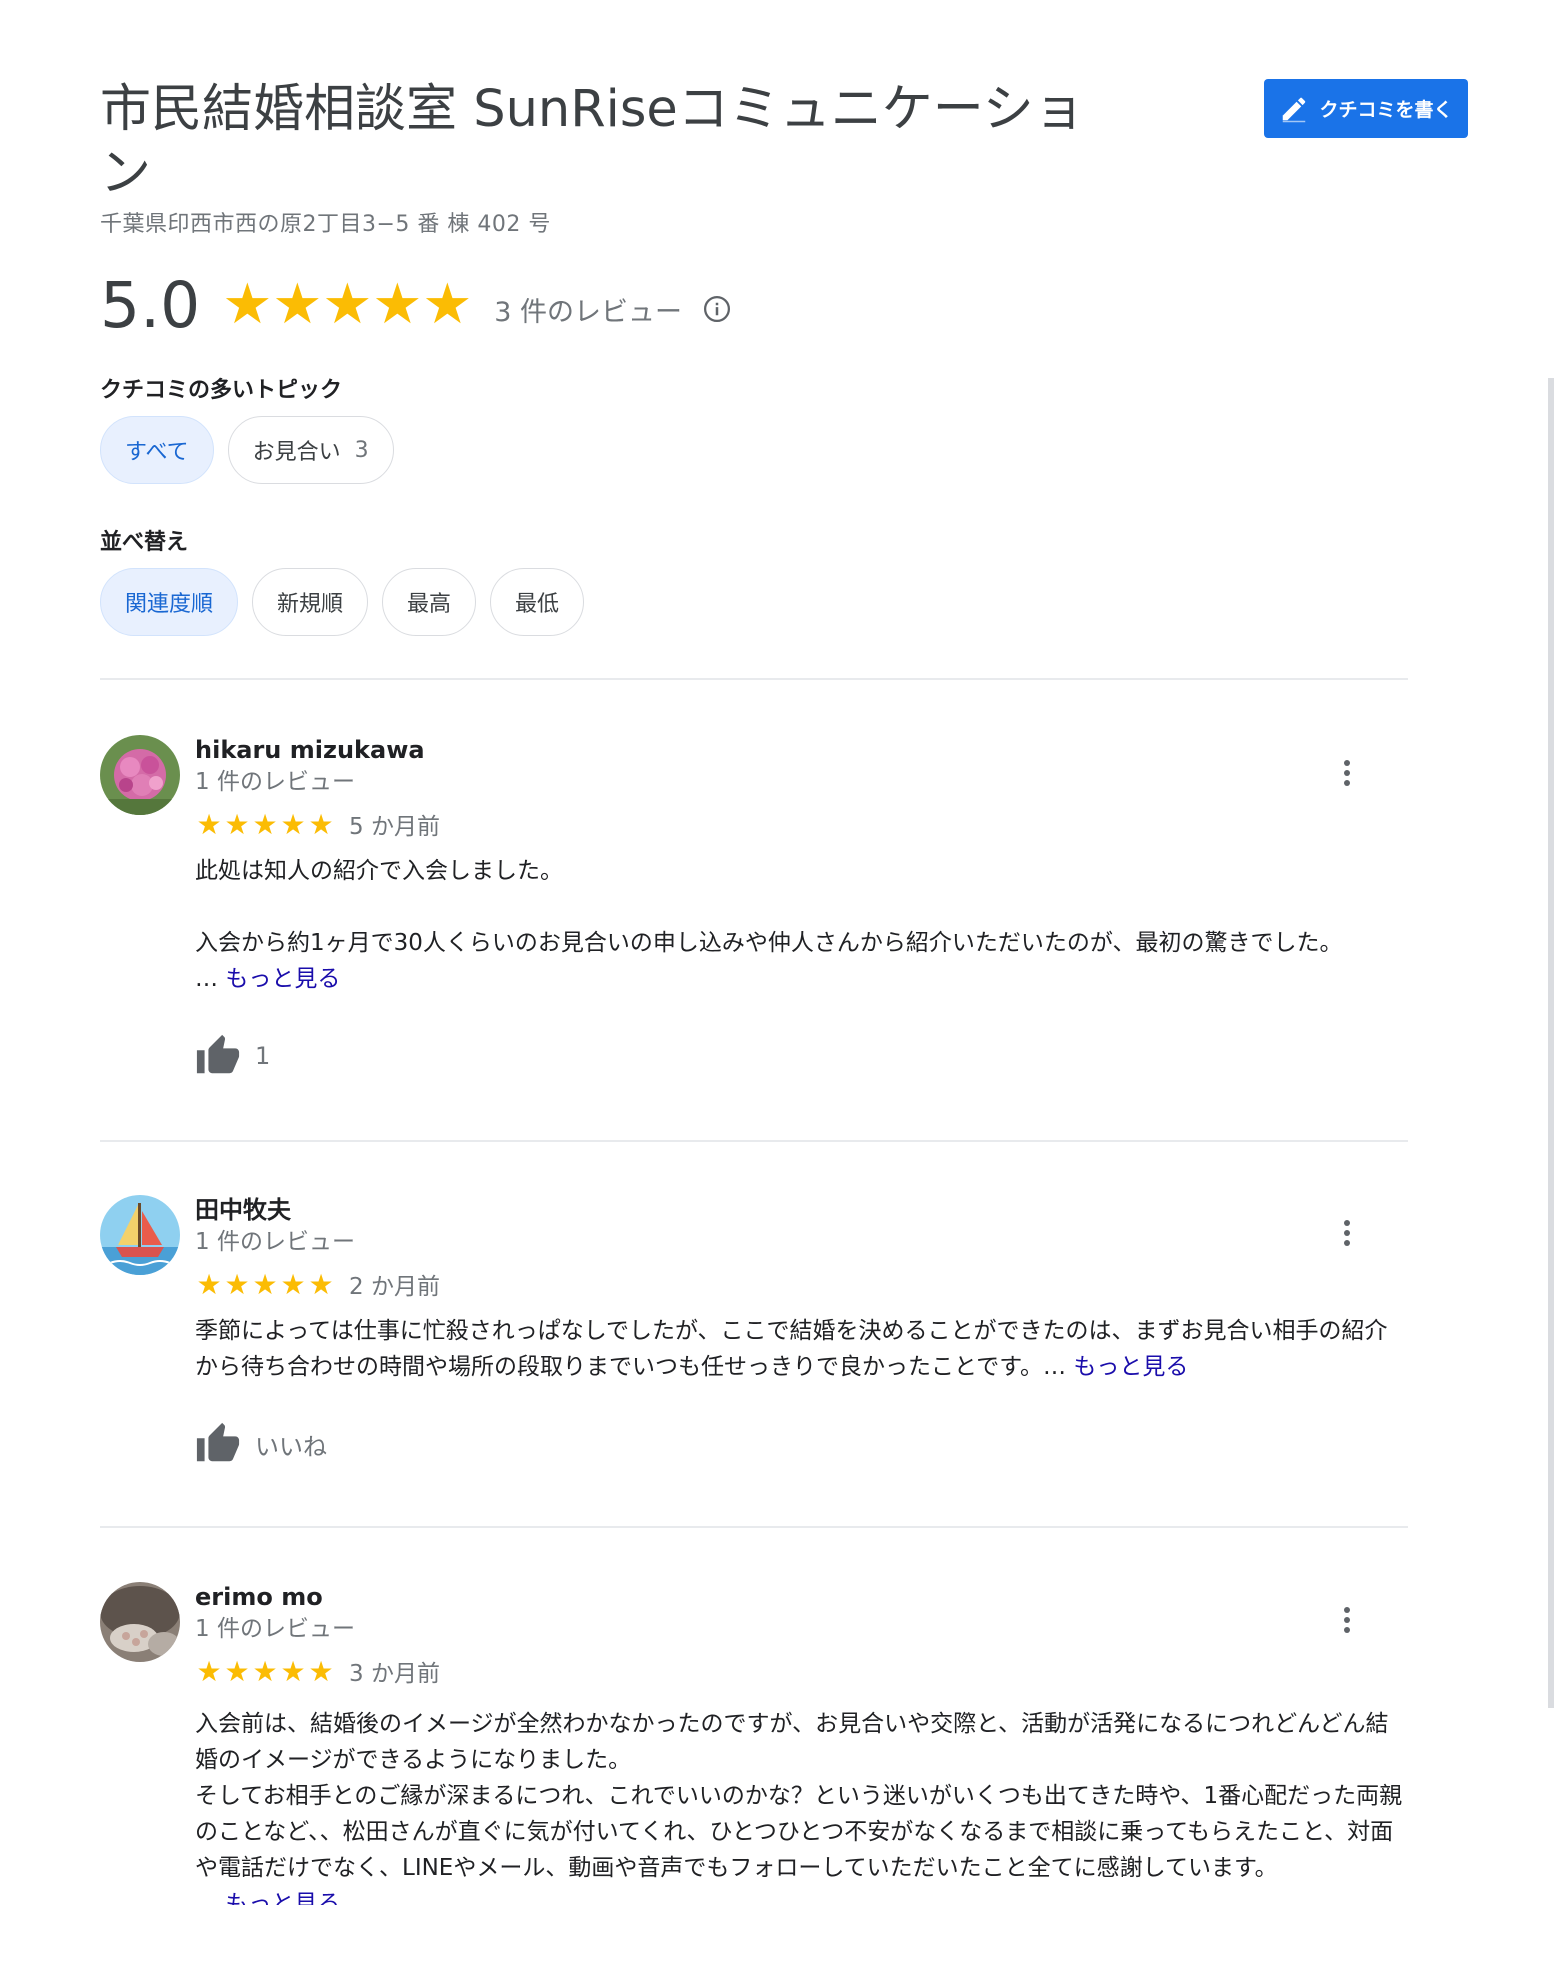 This screenshot has width=1554, height=1980. Describe the element at coordinates (802, 750) in the screenshot. I see `reviewer-name: hikaru mizukawa` at that location.